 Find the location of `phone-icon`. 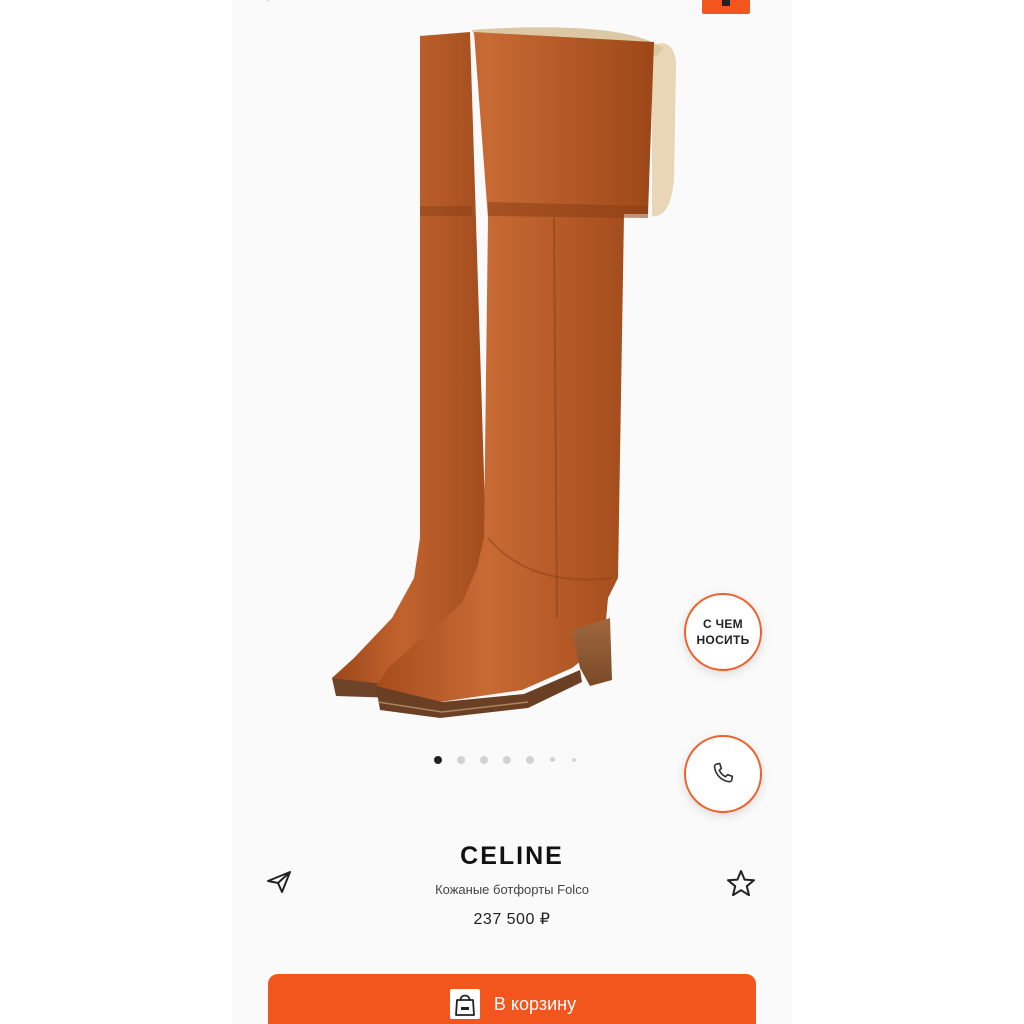

phone-icon is located at coordinates (723, 772).